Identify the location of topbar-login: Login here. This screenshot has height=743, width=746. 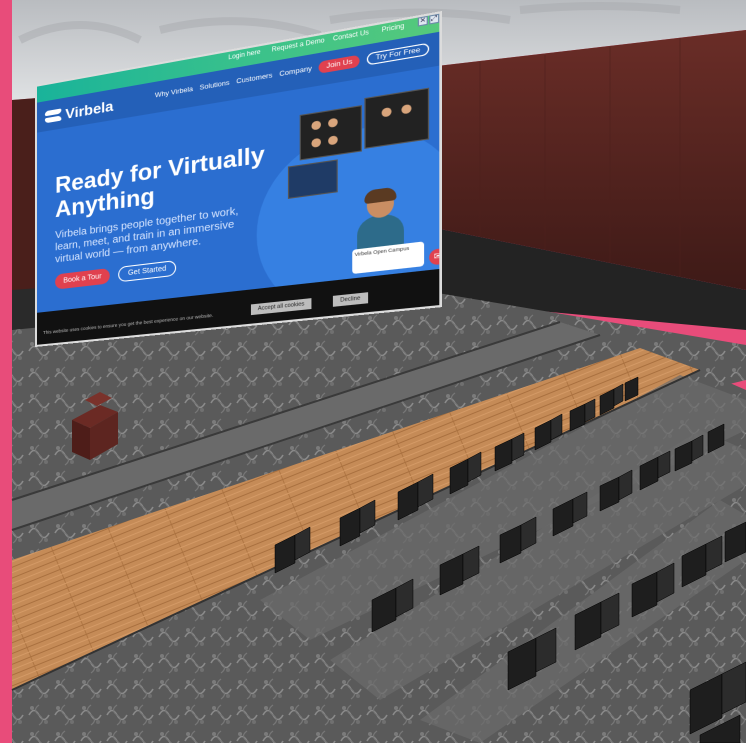
(244, 55).